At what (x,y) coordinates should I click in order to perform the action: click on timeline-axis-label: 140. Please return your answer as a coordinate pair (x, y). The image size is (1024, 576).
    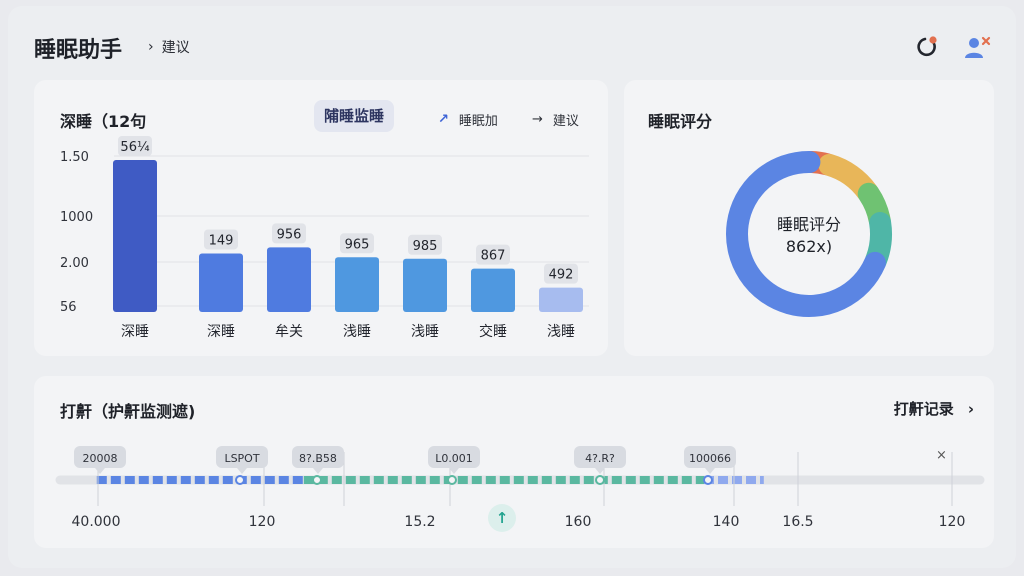
    Looking at the image, I should click on (726, 522).